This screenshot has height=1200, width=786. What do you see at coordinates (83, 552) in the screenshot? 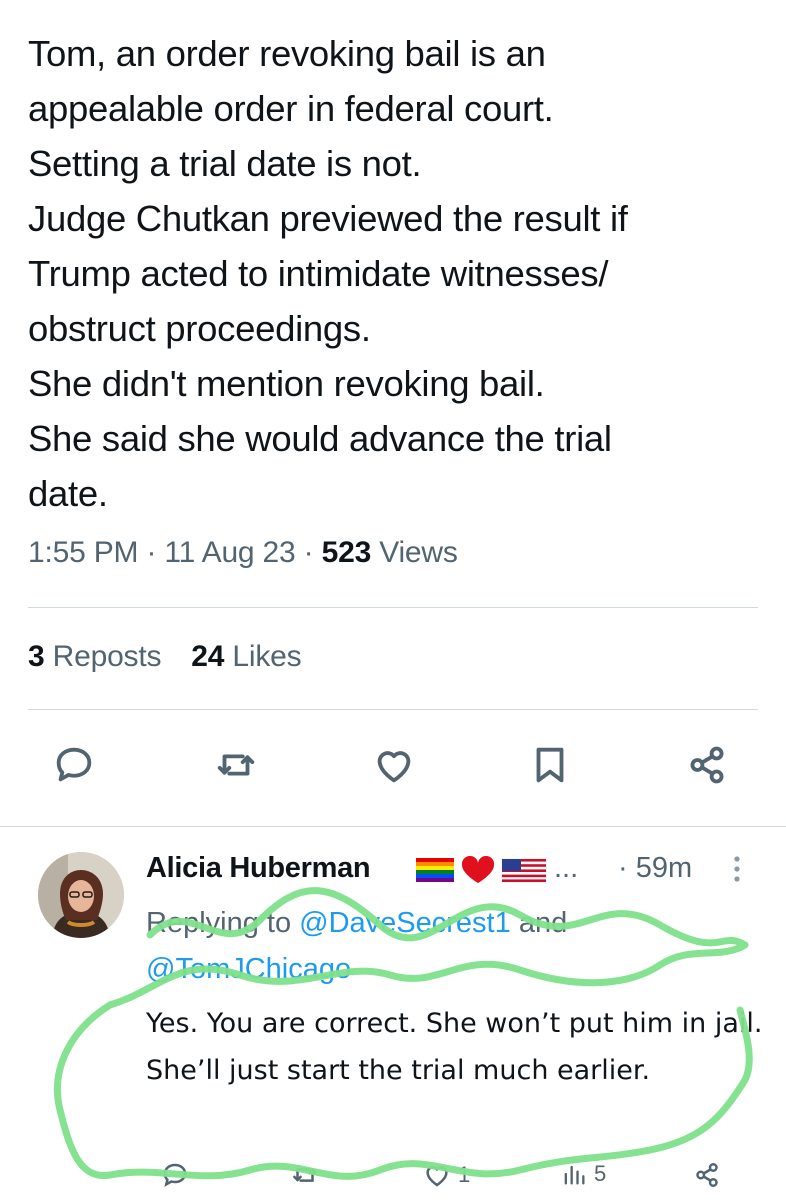
I see `tweet-time: 1:55 PM` at bounding box center [83, 552].